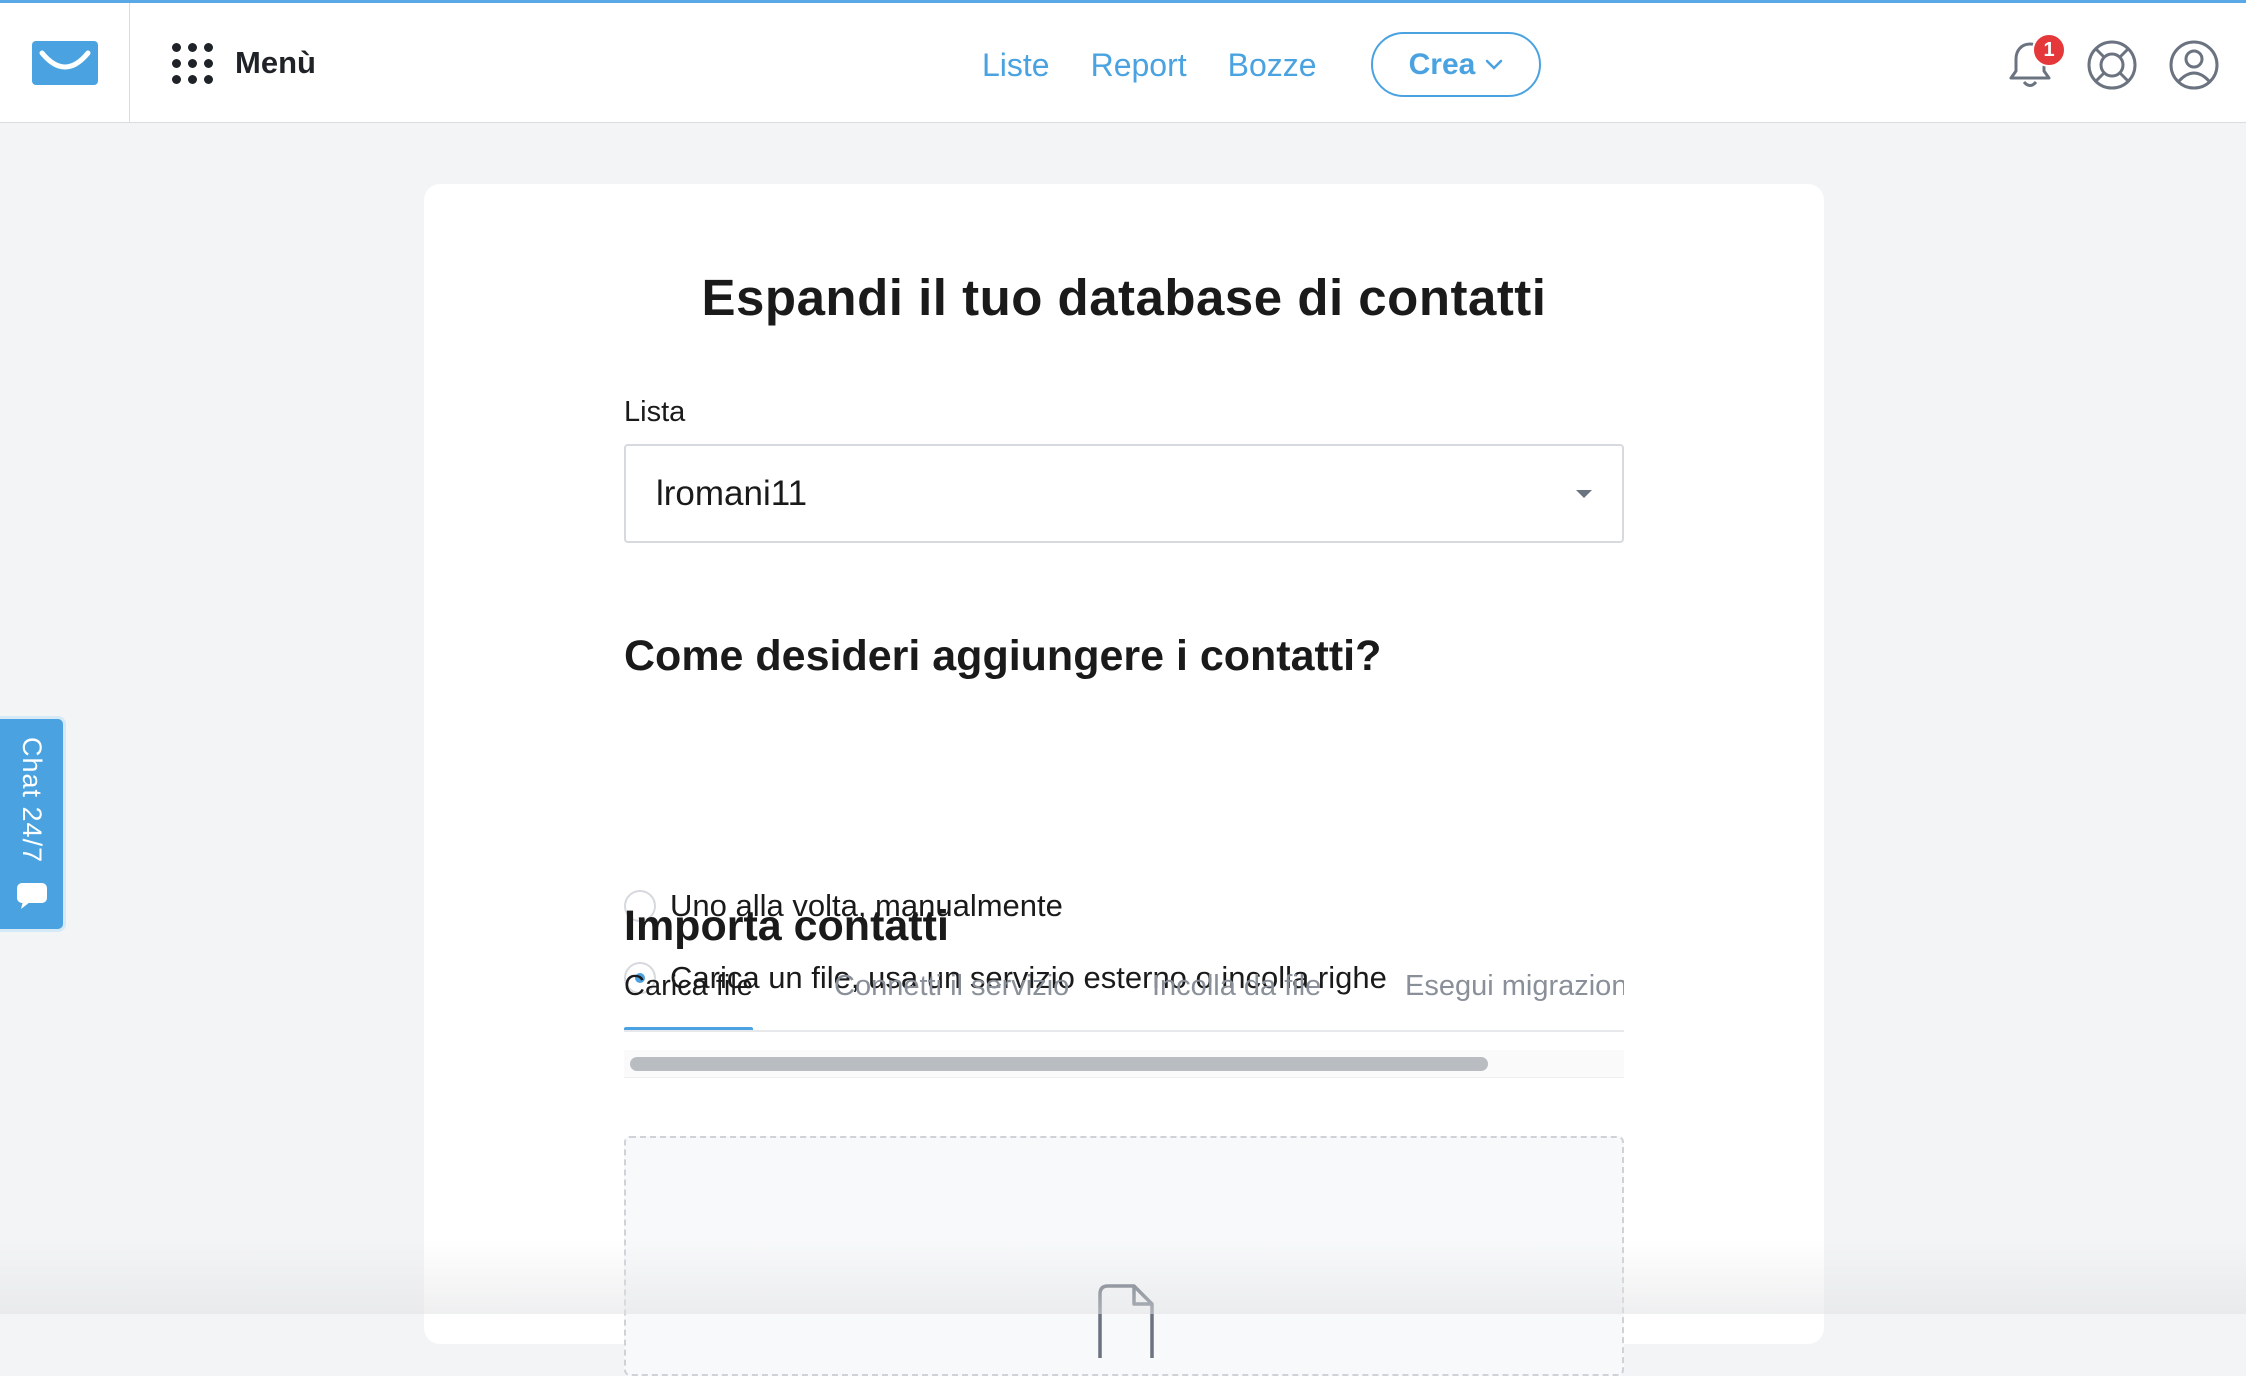 The height and width of the screenshot is (1376, 2246). Describe the element at coordinates (32, 800) in the screenshot. I see `chat-label: Chat 24/7` at that location.